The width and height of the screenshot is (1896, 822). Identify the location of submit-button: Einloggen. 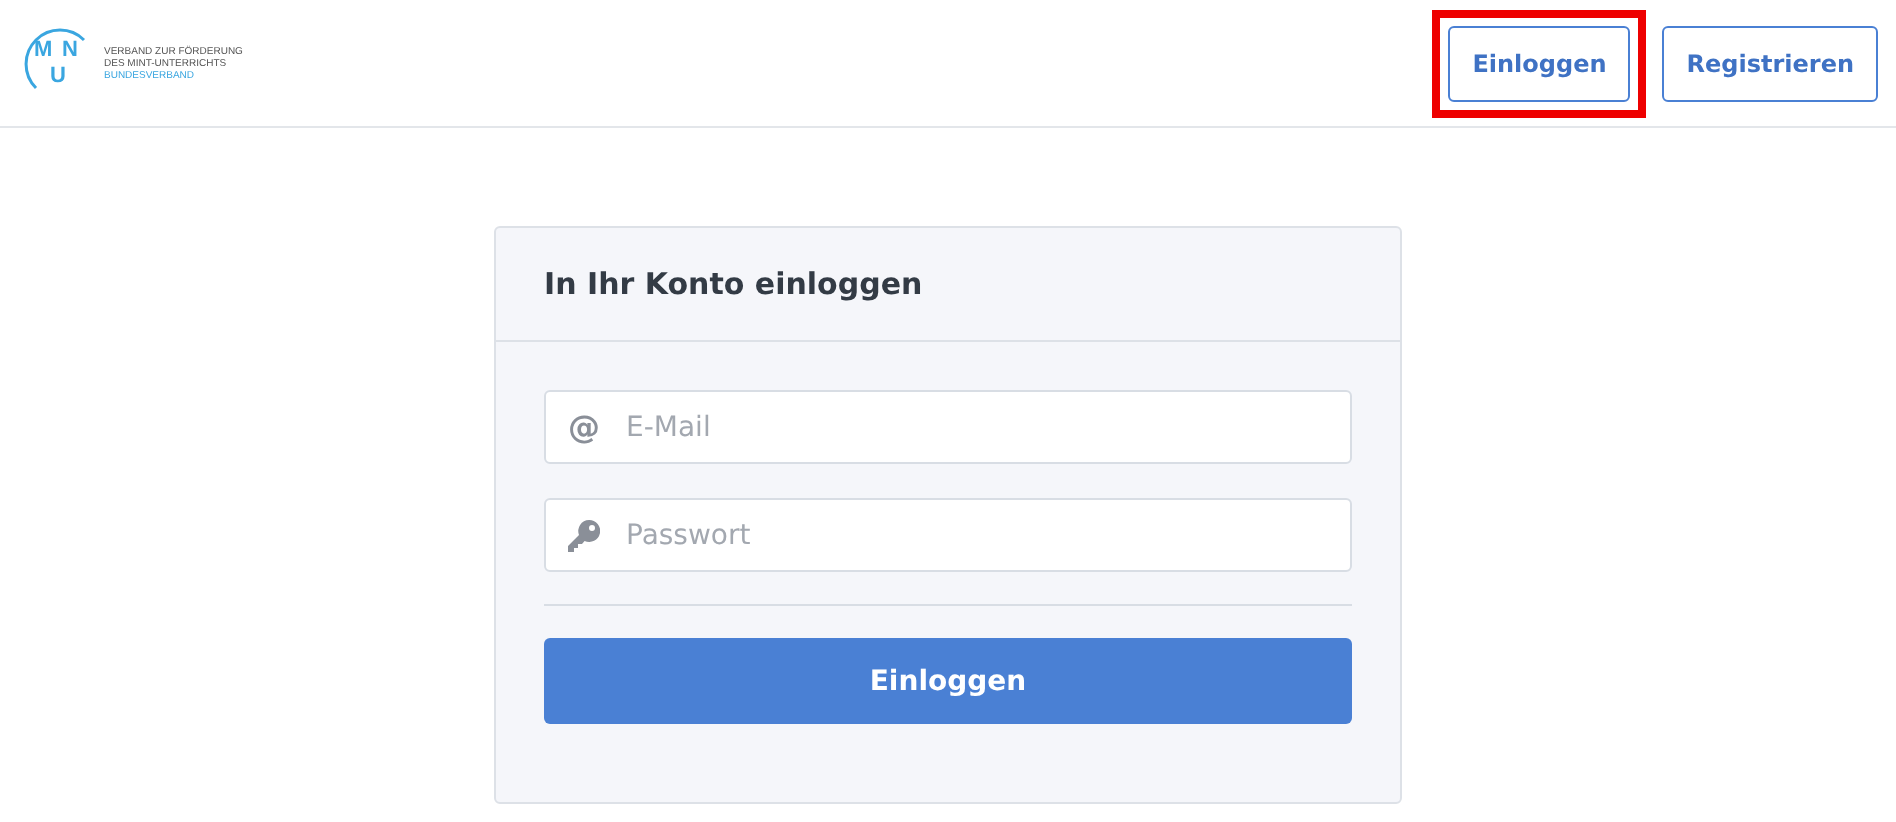
(948, 681).